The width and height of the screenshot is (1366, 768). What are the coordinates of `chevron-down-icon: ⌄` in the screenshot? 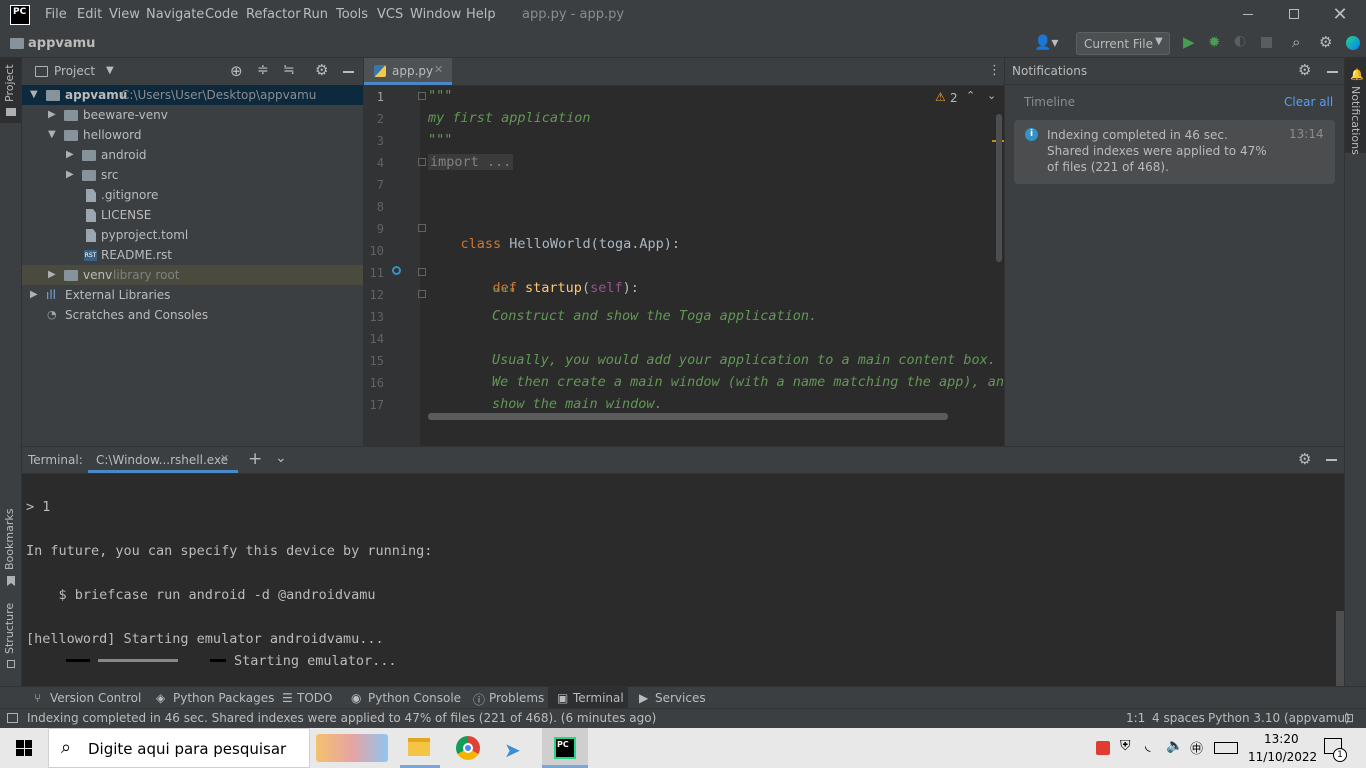 It's located at (281, 458).